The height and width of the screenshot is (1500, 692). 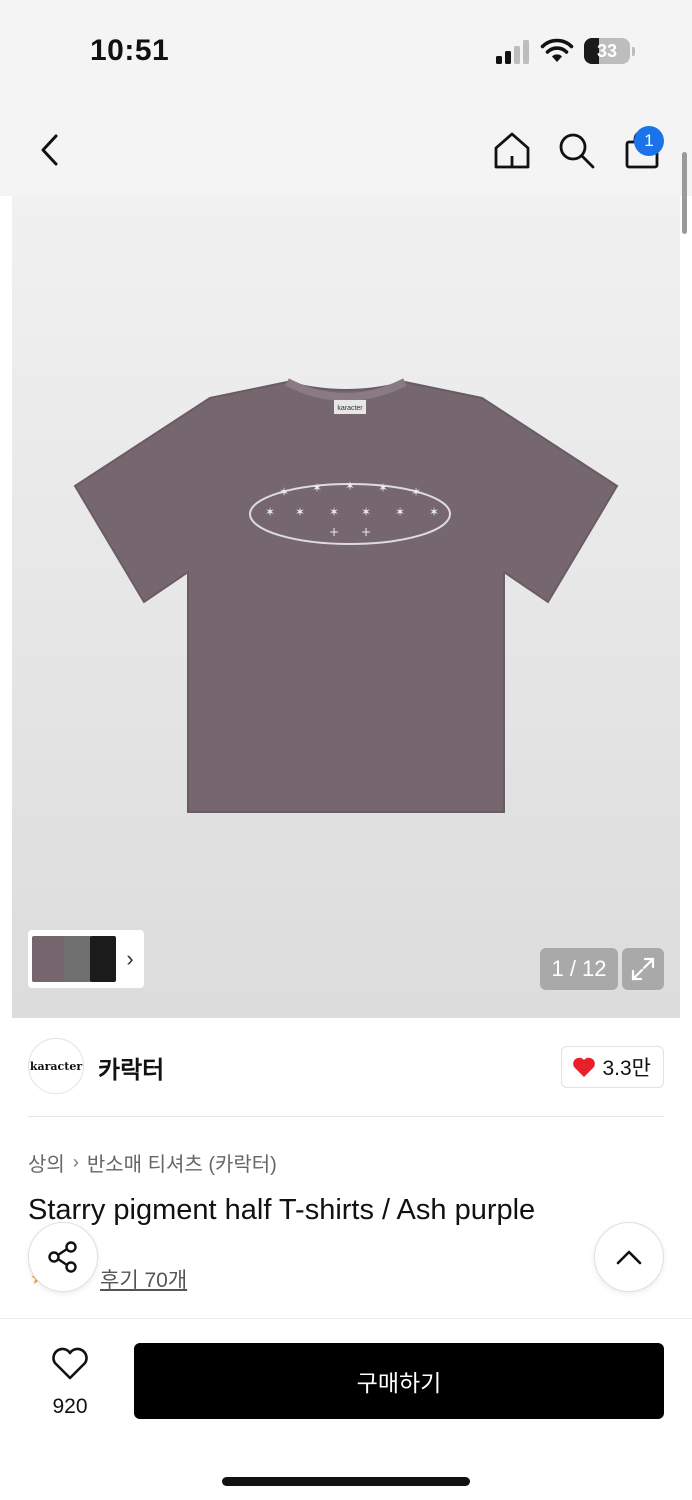 I want to click on brand-name: 카락터, so click(x=131, y=1067).